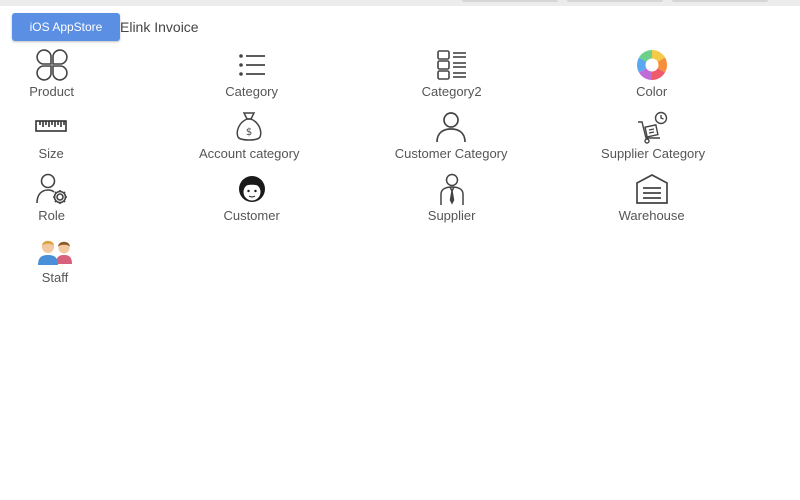  I want to click on user-gear-icon, so click(52, 189).